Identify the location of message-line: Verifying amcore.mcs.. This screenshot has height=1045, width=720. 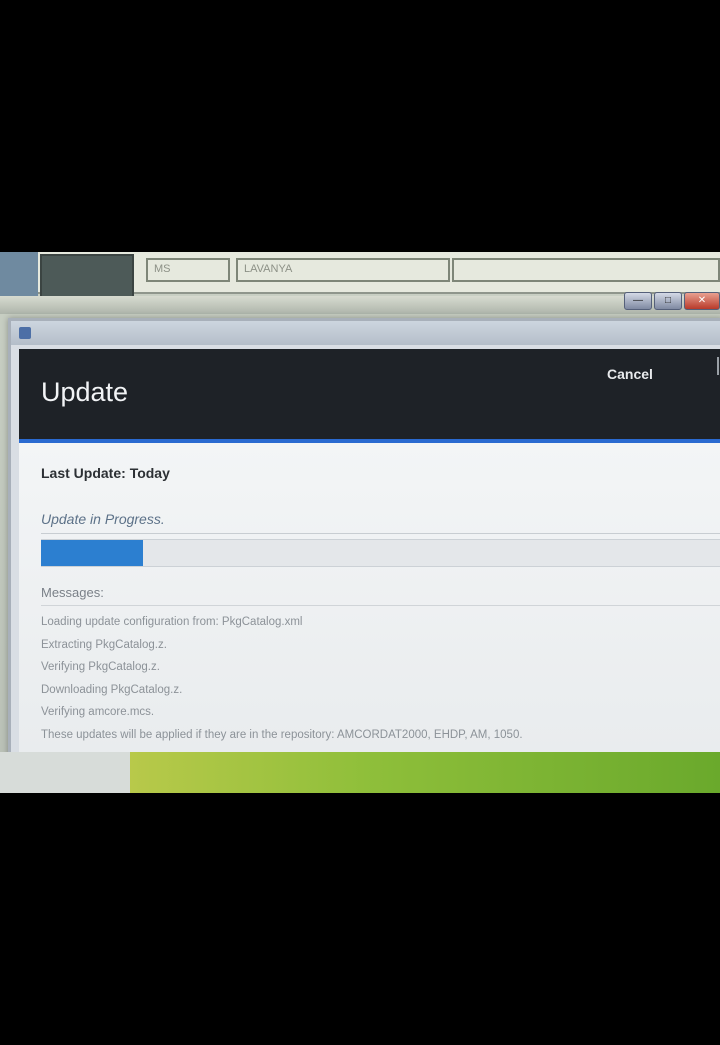
(98, 712).